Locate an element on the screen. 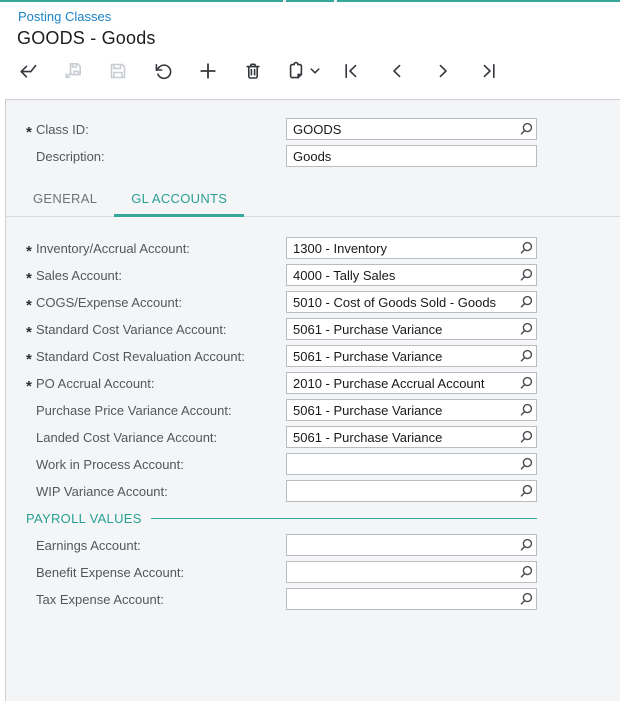 The image size is (620, 706). add-button is located at coordinates (208, 71).